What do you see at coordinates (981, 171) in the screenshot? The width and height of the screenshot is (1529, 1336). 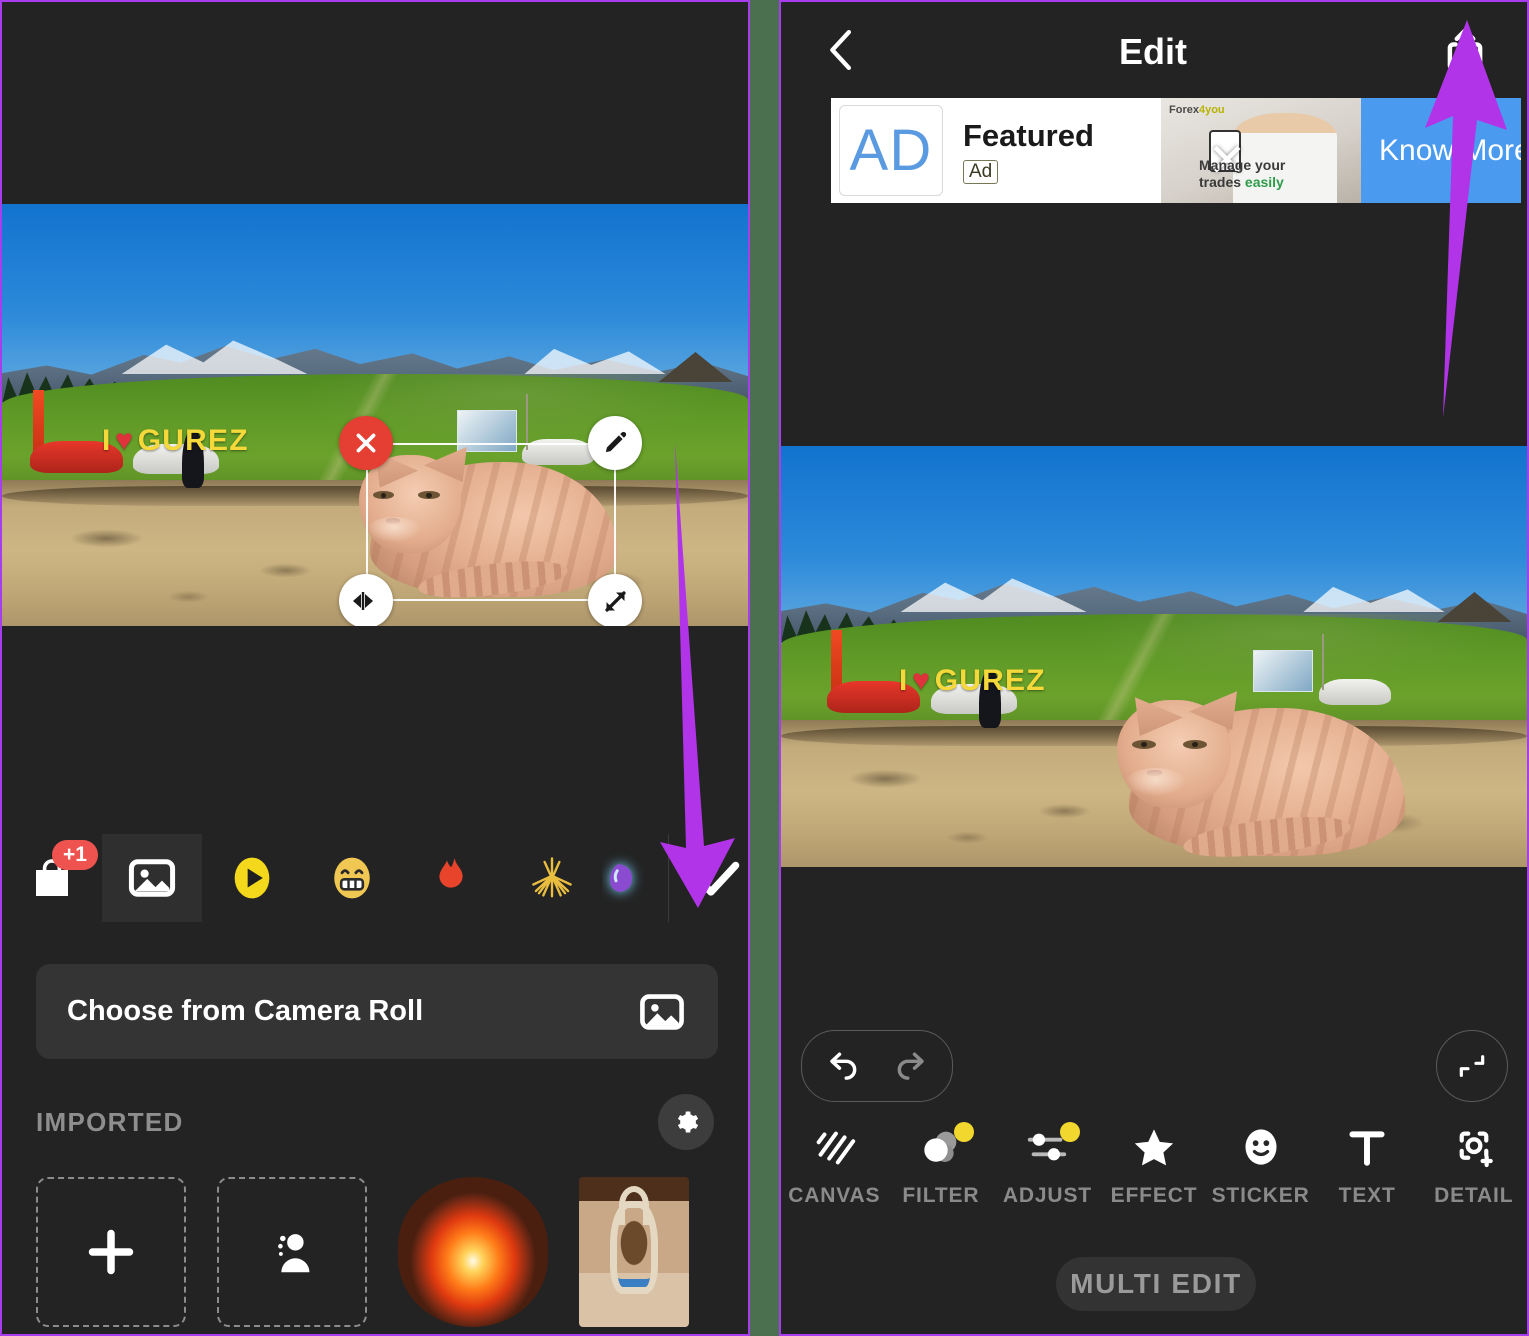 I see `ad-badge: Ad` at bounding box center [981, 171].